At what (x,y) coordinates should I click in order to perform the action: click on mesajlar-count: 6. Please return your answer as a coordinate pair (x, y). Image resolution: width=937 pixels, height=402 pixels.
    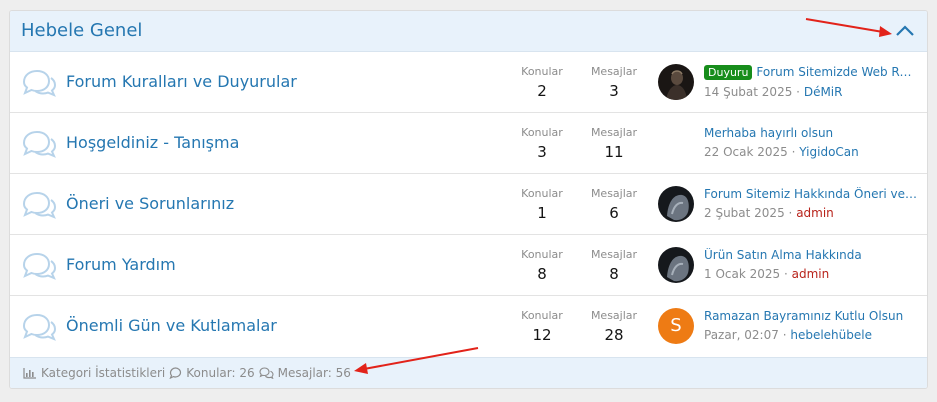
    Looking at the image, I should click on (614, 213).